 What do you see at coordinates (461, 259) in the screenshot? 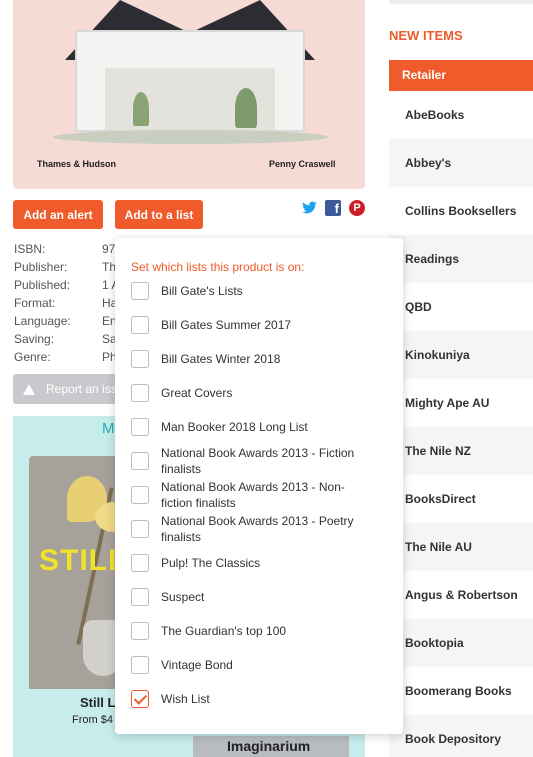
I see `retailer-item: Readings` at bounding box center [461, 259].